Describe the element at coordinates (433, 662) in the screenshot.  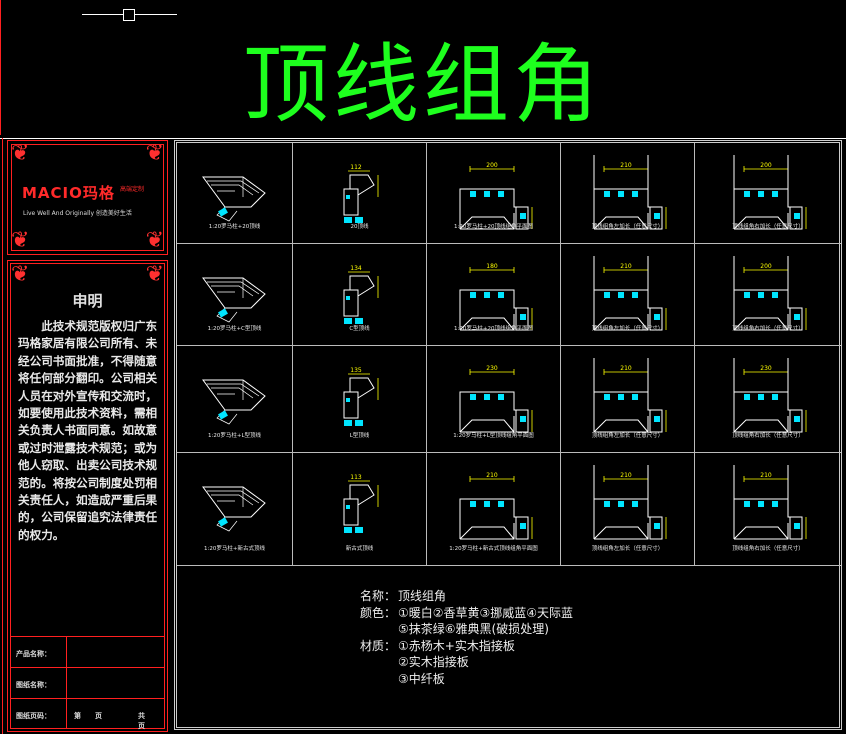
I see `spec-material-value: ②实木指接板` at that location.